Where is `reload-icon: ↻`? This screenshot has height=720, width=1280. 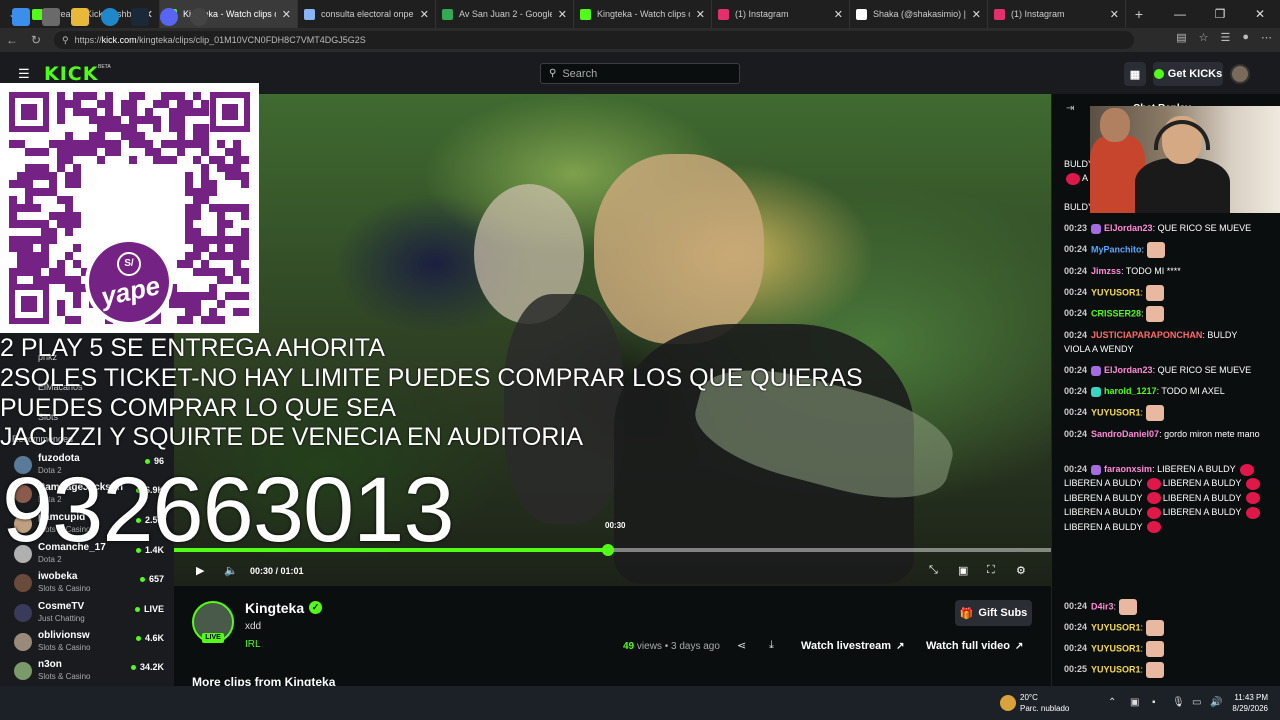 reload-icon: ↻ is located at coordinates (36, 40).